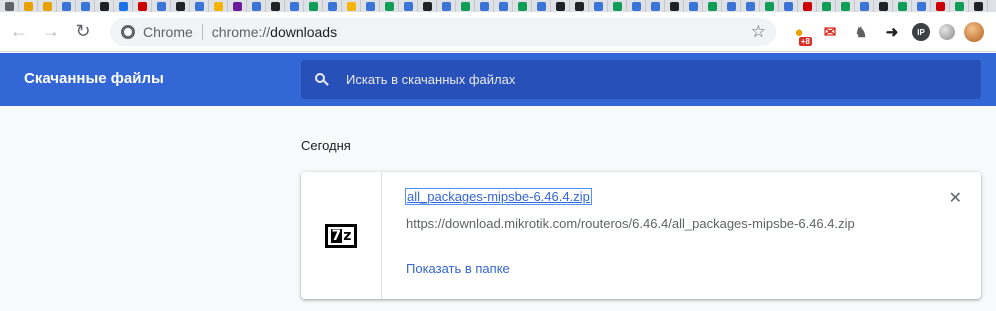 This screenshot has height=311, width=996. I want to click on tab-strip, so click(498, 6).